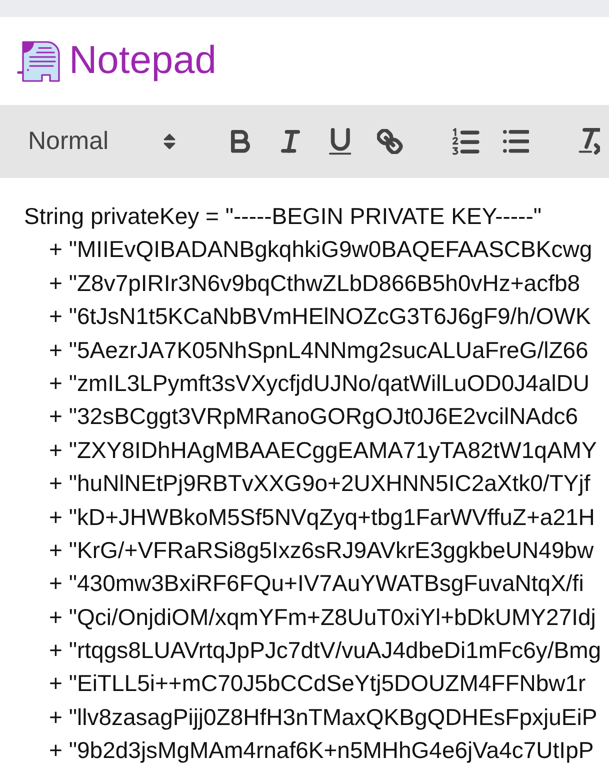 This screenshot has height=776, width=609. I want to click on code-line: + "llv8zasagPijj0Z8HfH3nTMaxQKBgQDHEsFpxjuEiP, so click(323, 717).